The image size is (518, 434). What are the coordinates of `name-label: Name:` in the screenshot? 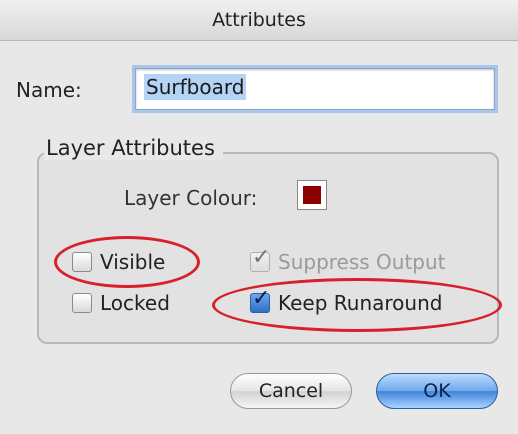 It's located at (49, 90).